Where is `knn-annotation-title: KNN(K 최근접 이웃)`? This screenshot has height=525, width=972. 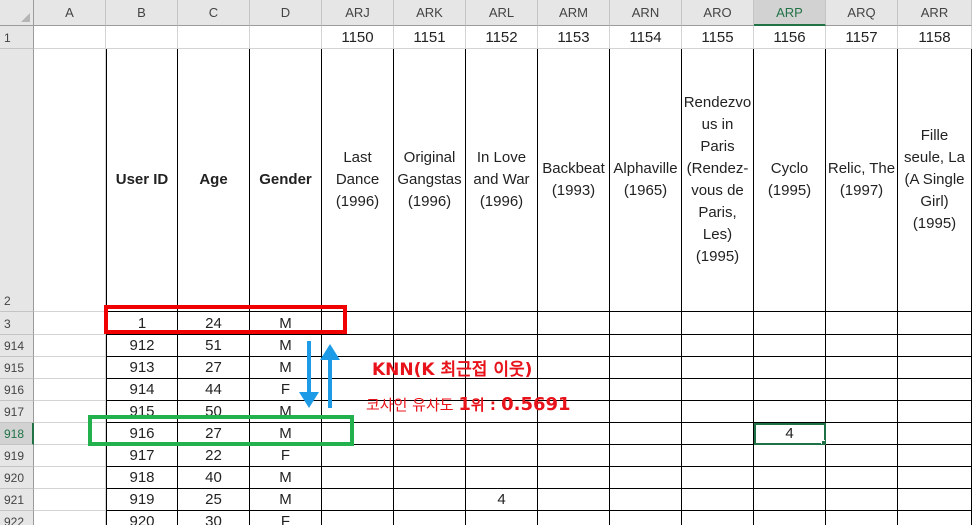
knn-annotation-title: KNN(K 최근접 이웃) is located at coordinates (452, 370).